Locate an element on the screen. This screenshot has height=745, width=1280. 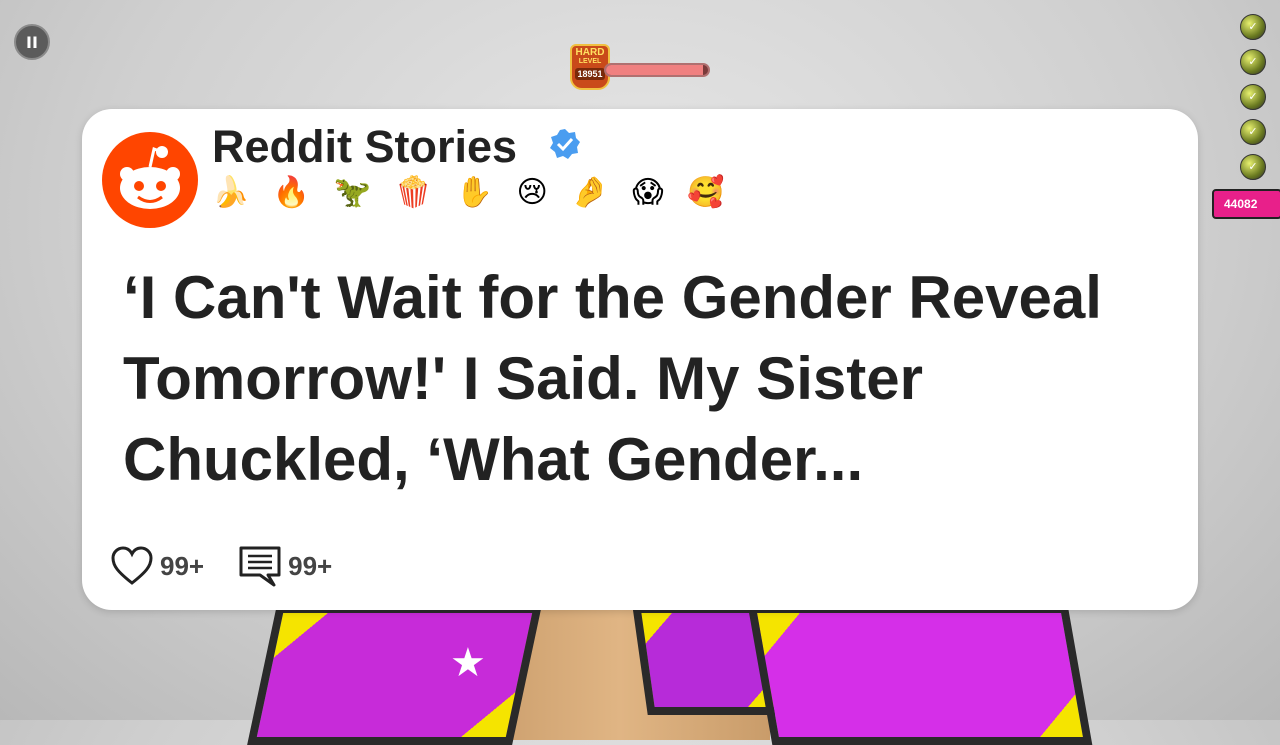
star-icon: ★ is located at coordinates (468, 663).